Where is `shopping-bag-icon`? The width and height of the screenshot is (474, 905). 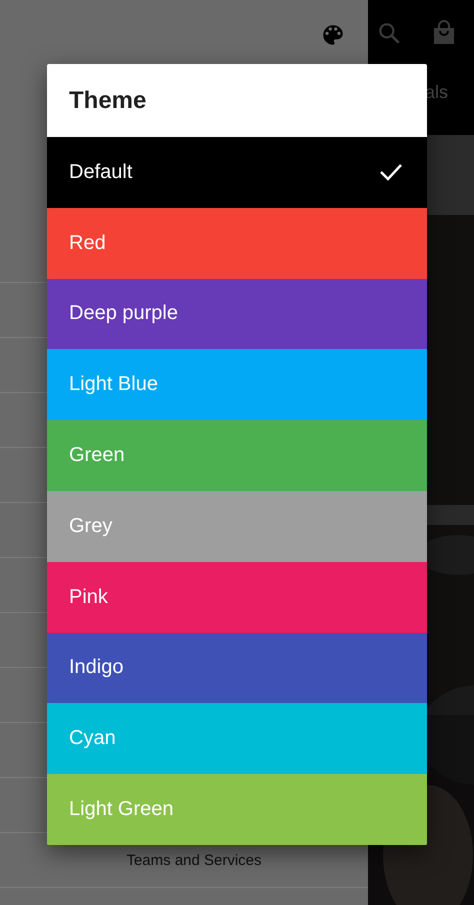
shopping-bag-icon is located at coordinates (444, 33).